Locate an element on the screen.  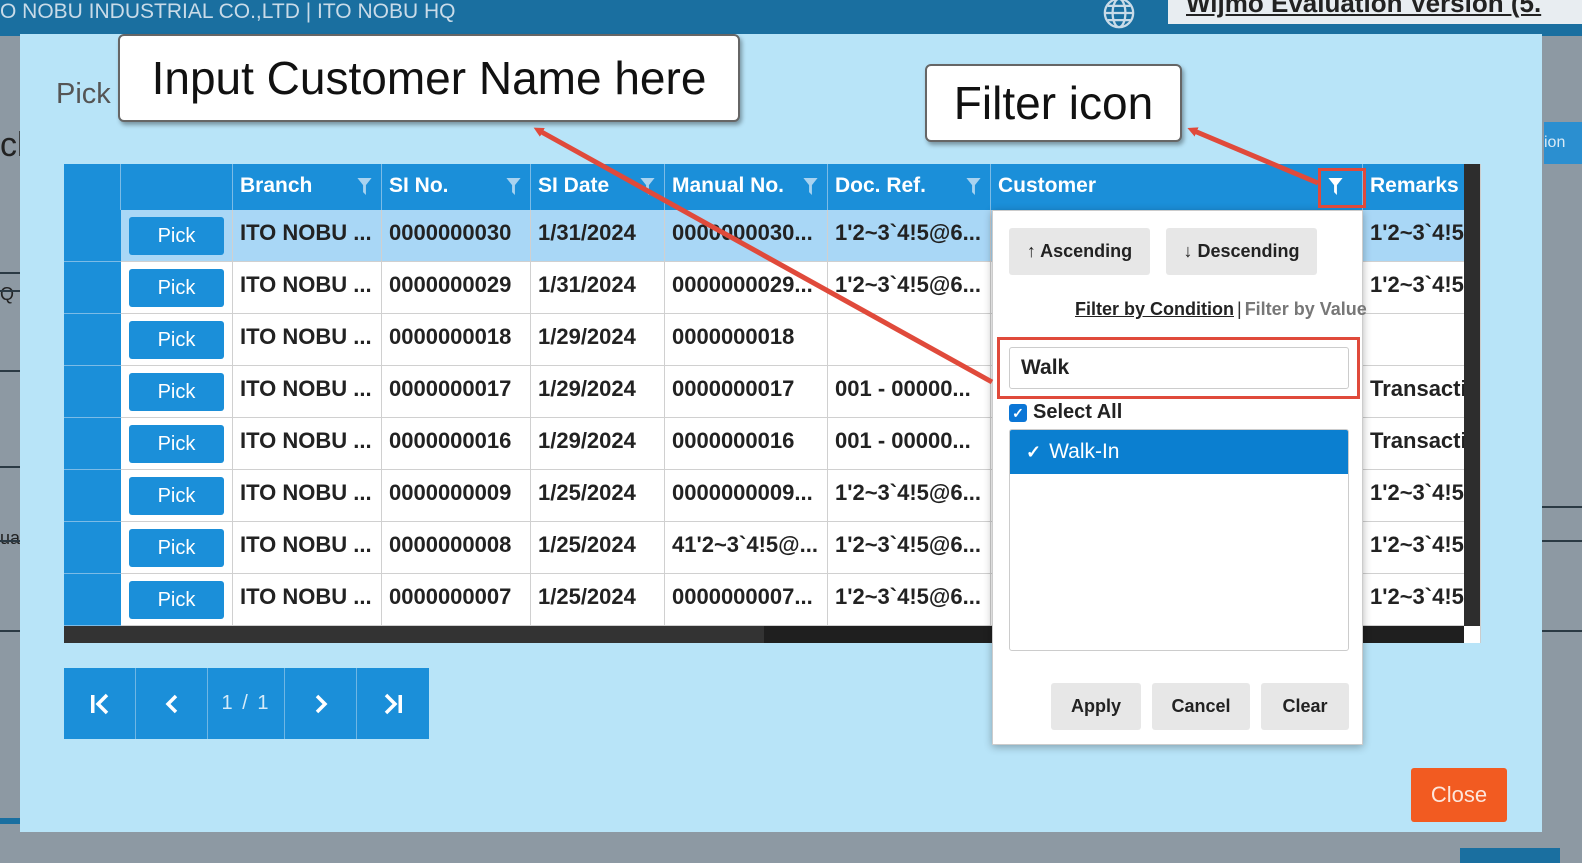
last-page-button is located at coordinates (393, 703).